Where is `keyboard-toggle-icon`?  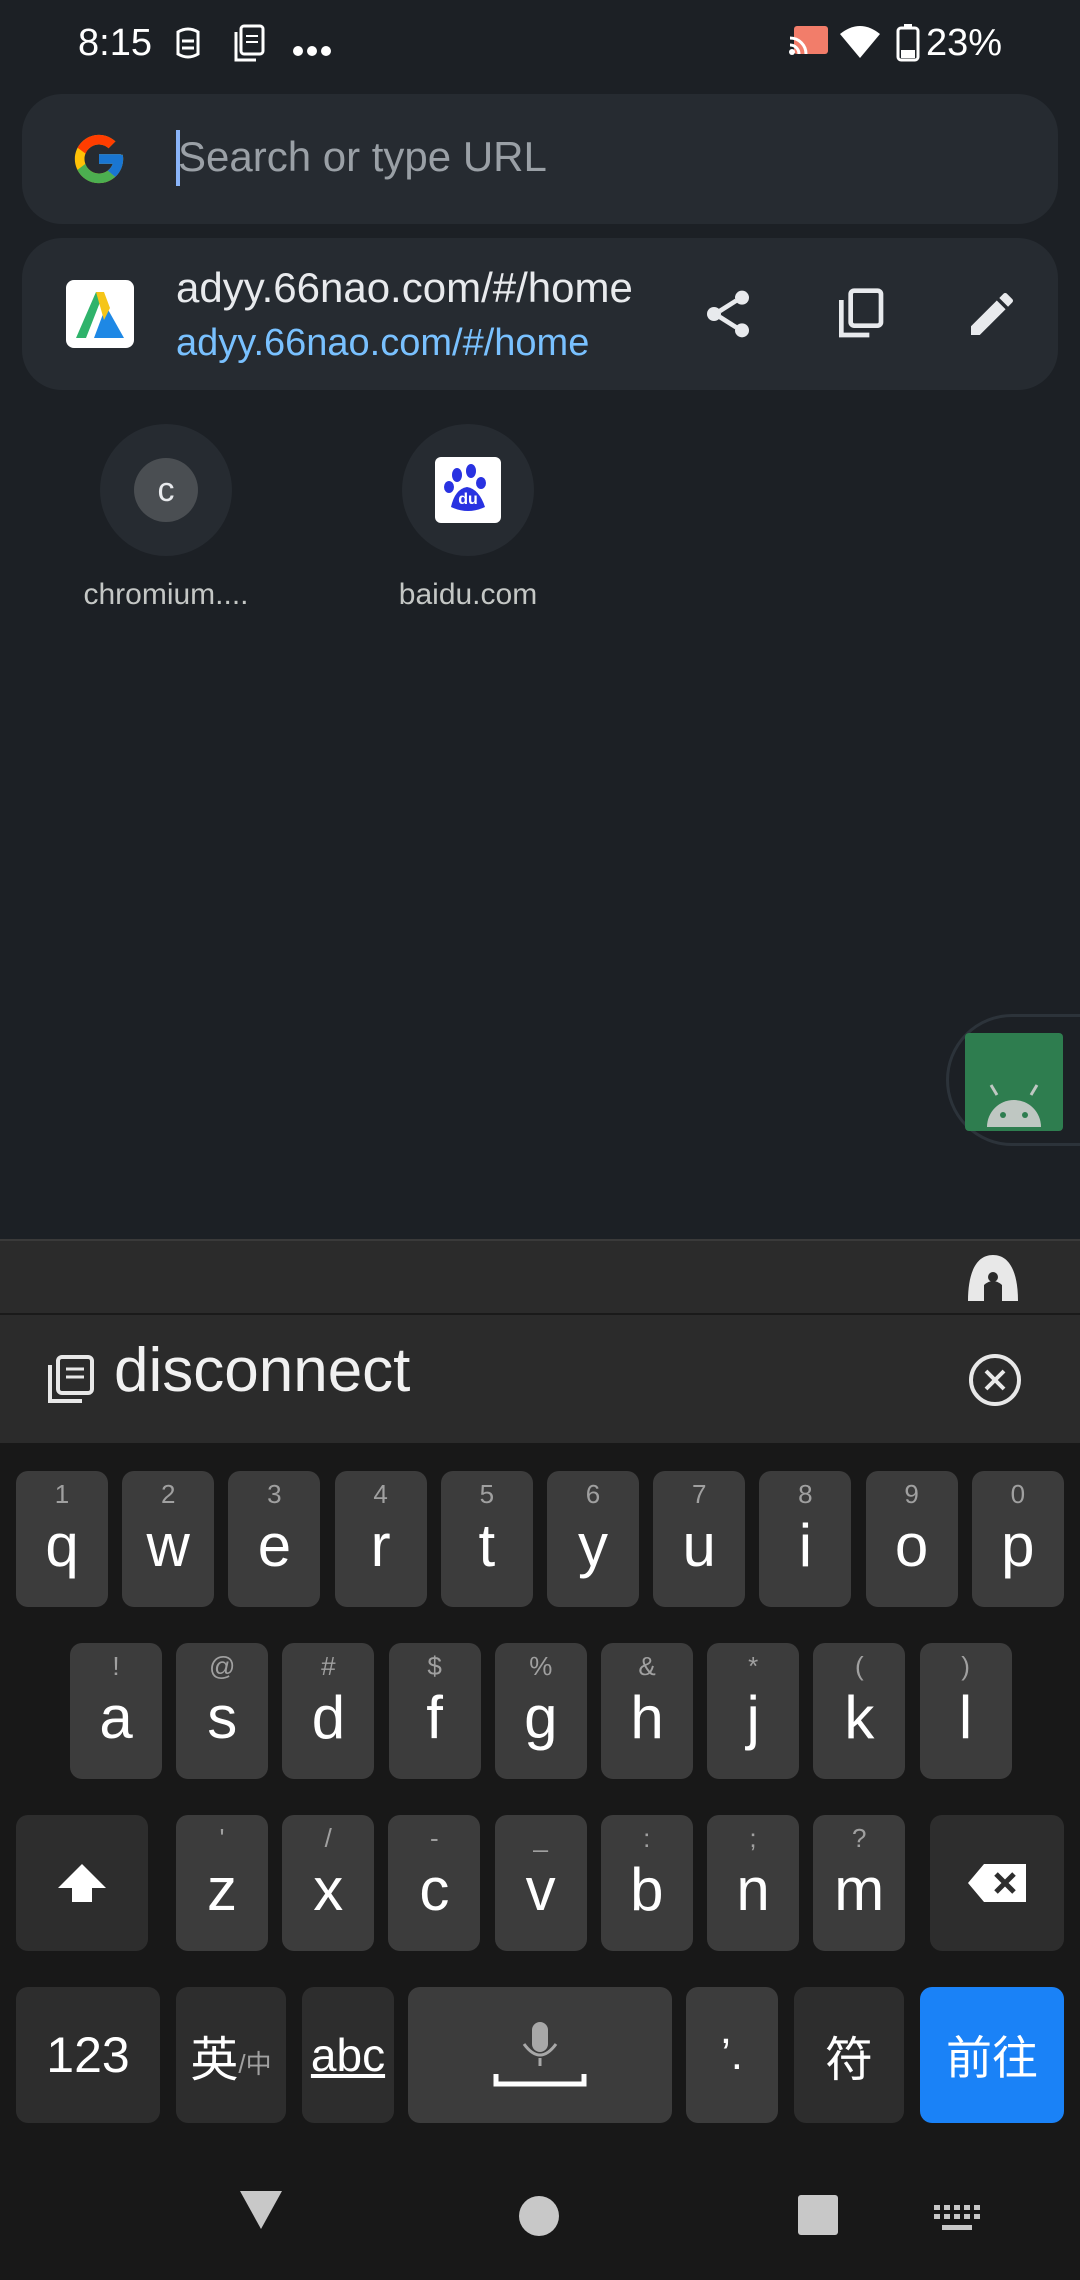
keyboard-toggle-icon is located at coordinates (957, 2222).